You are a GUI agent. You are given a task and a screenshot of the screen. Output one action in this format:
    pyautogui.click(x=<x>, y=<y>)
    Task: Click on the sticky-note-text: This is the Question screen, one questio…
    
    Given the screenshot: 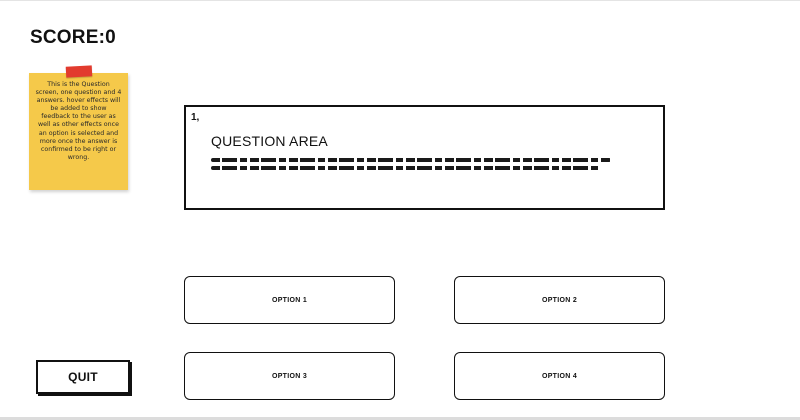 What is the action you would take?
    pyautogui.click(x=78, y=121)
    